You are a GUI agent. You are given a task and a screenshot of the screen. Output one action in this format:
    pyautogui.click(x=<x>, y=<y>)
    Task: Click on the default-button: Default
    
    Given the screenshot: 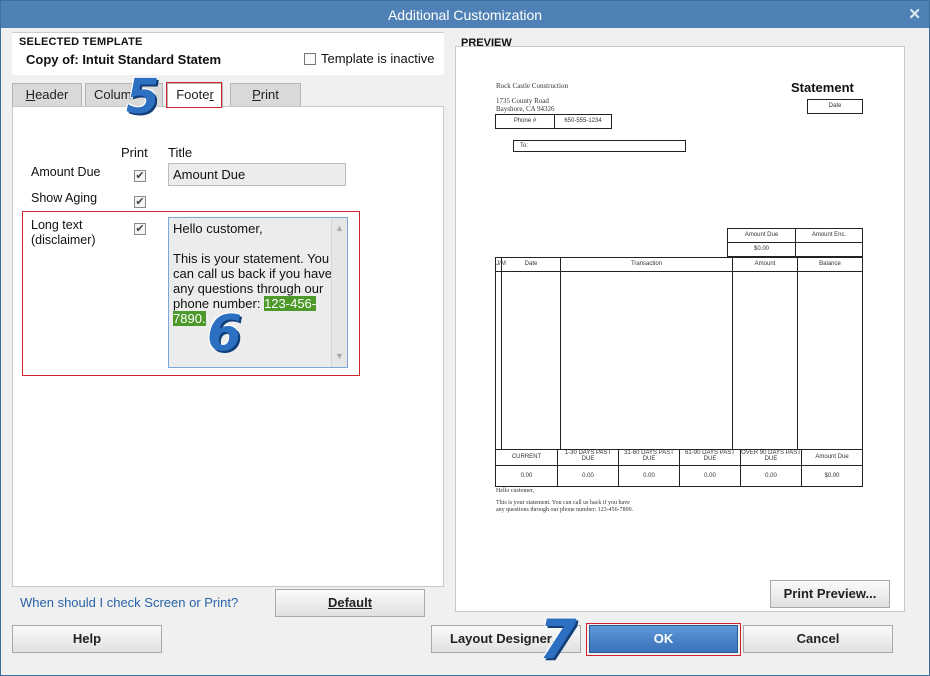 What is the action you would take?
    pyautogui.click(x=350, y=603)
    